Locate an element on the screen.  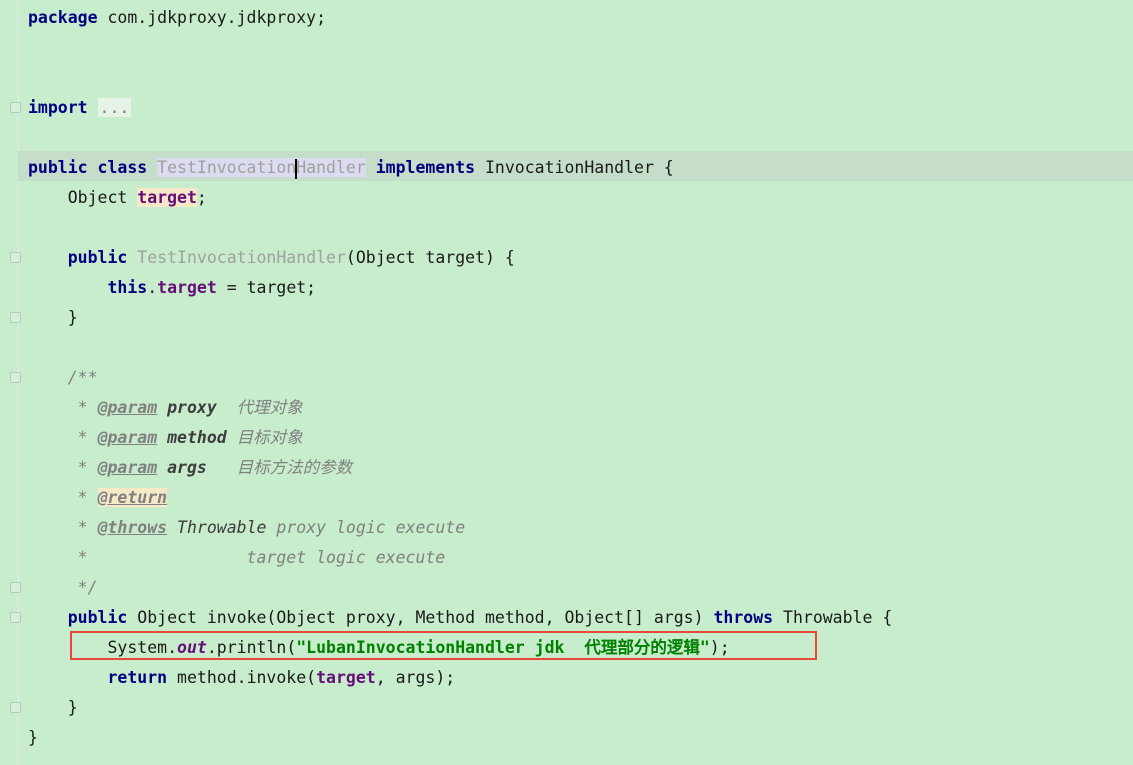
doc-param-name: method is located at coordinates (192, 437).